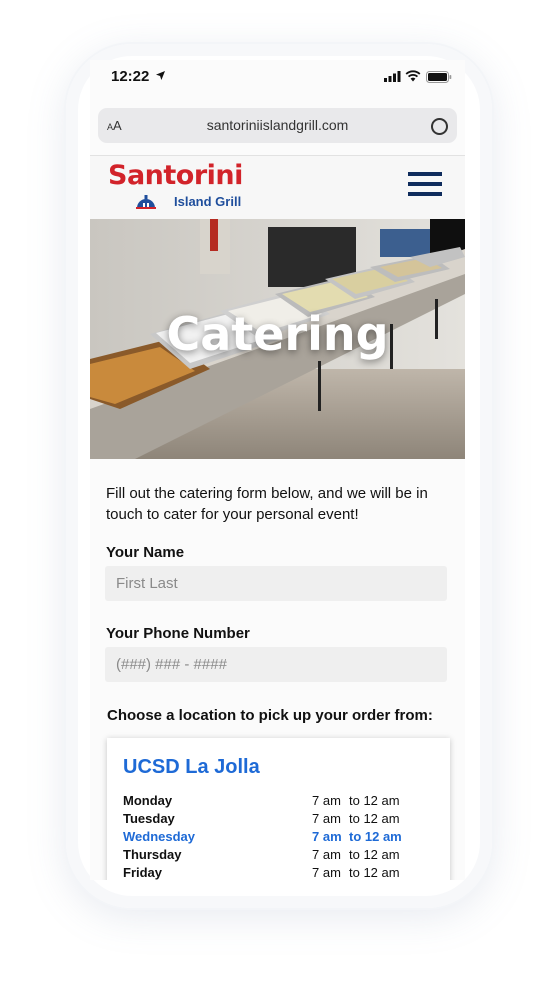 This screenshot has height=994, width=557. I want to click on hours-row: Tuesday 7 am to 12 am, so click(273, 820).